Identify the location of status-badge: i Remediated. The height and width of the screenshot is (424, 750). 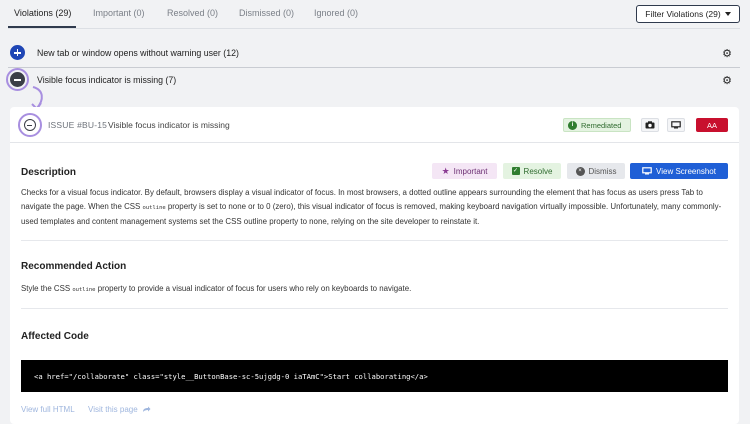
(597, 125).